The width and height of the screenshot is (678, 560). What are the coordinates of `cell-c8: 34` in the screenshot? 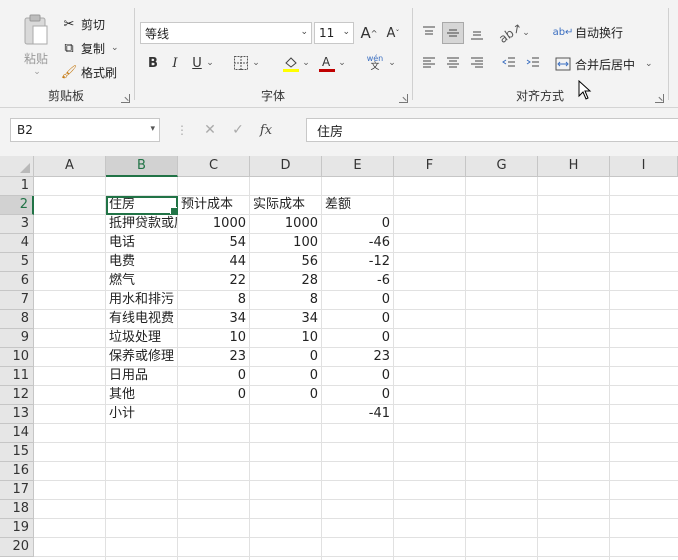 It's located at (214, 319).